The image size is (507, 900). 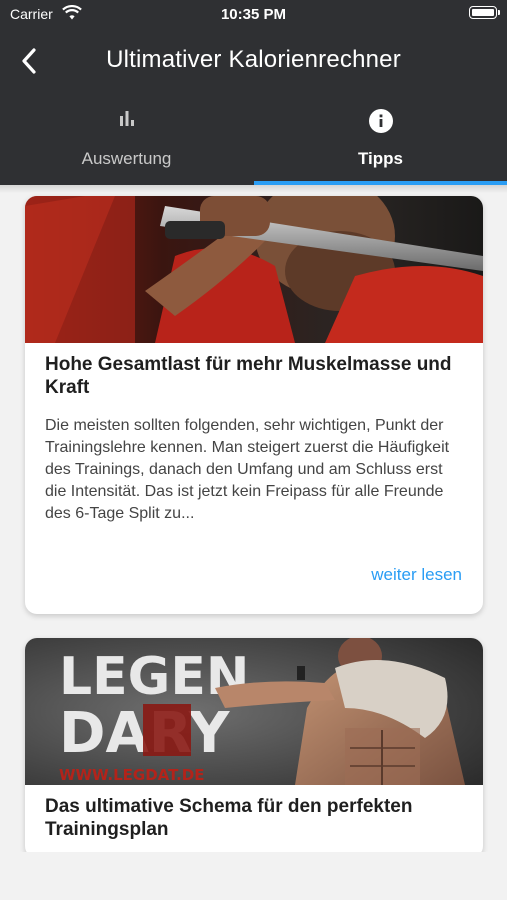 What do you see at coordinates (254, 269) in the screenshot?
I see `article-image` at bounding box center [254, 269].